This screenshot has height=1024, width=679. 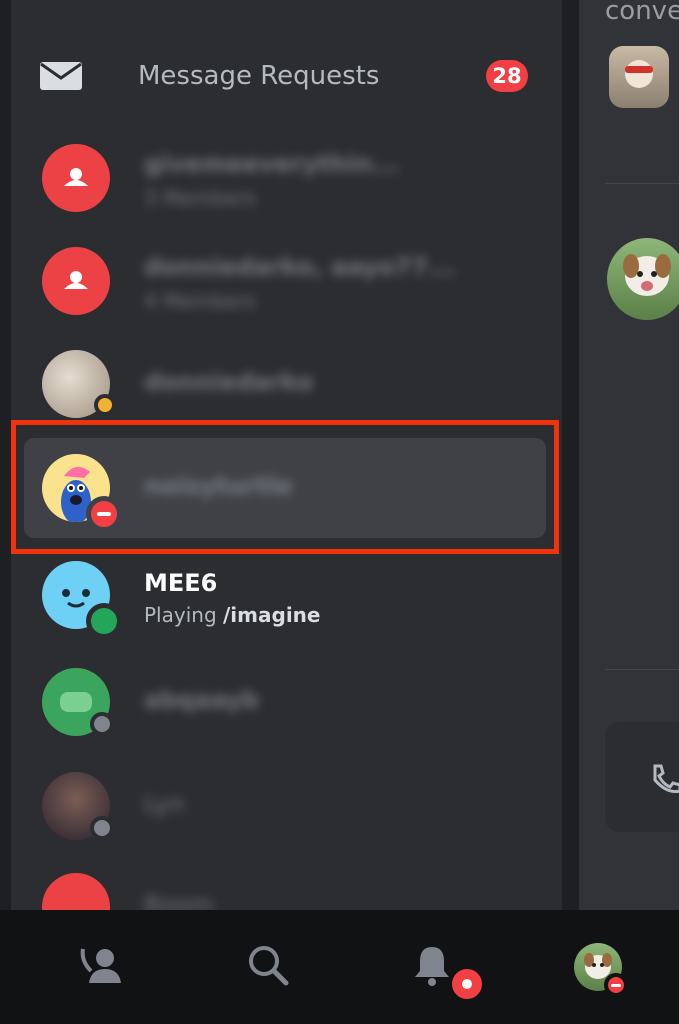 I want to click on dm-row: Boom, so click(x=285, y=883).